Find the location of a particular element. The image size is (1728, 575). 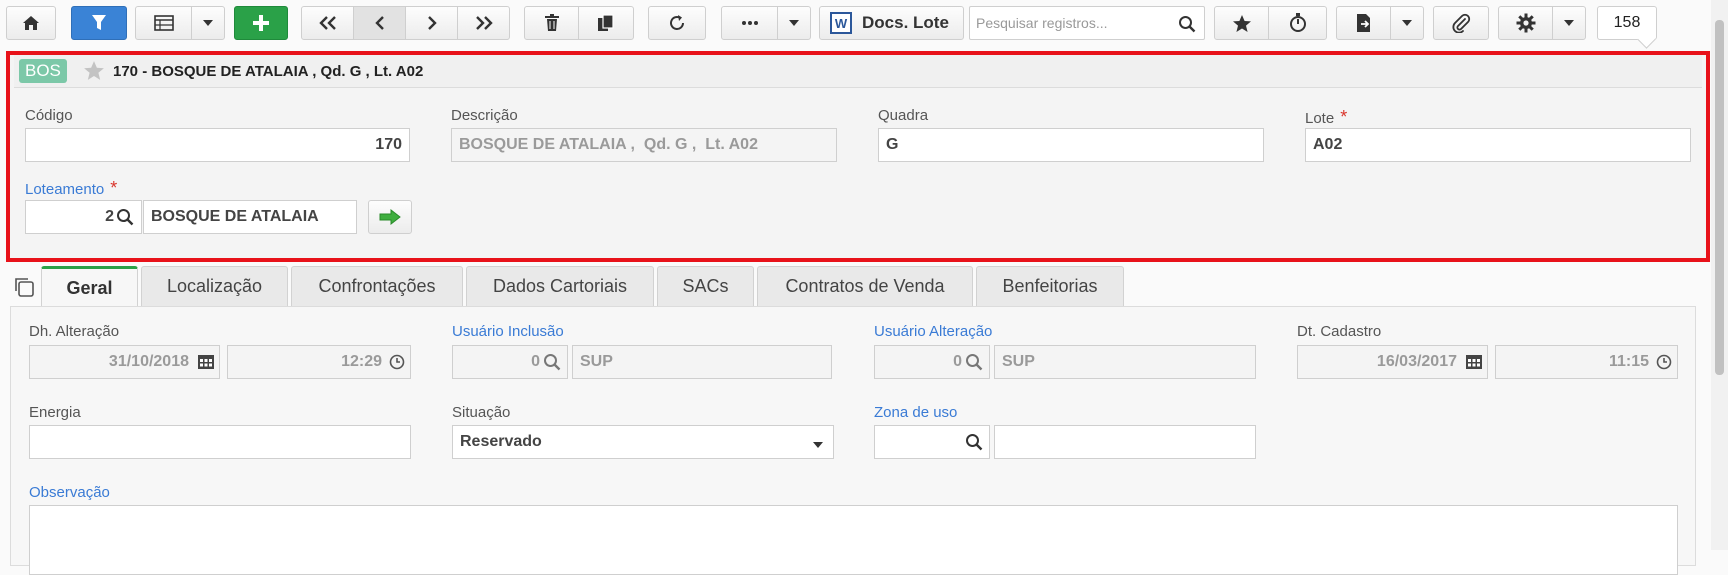

descricao-label: Descrição is located at coordinates (484, 115).